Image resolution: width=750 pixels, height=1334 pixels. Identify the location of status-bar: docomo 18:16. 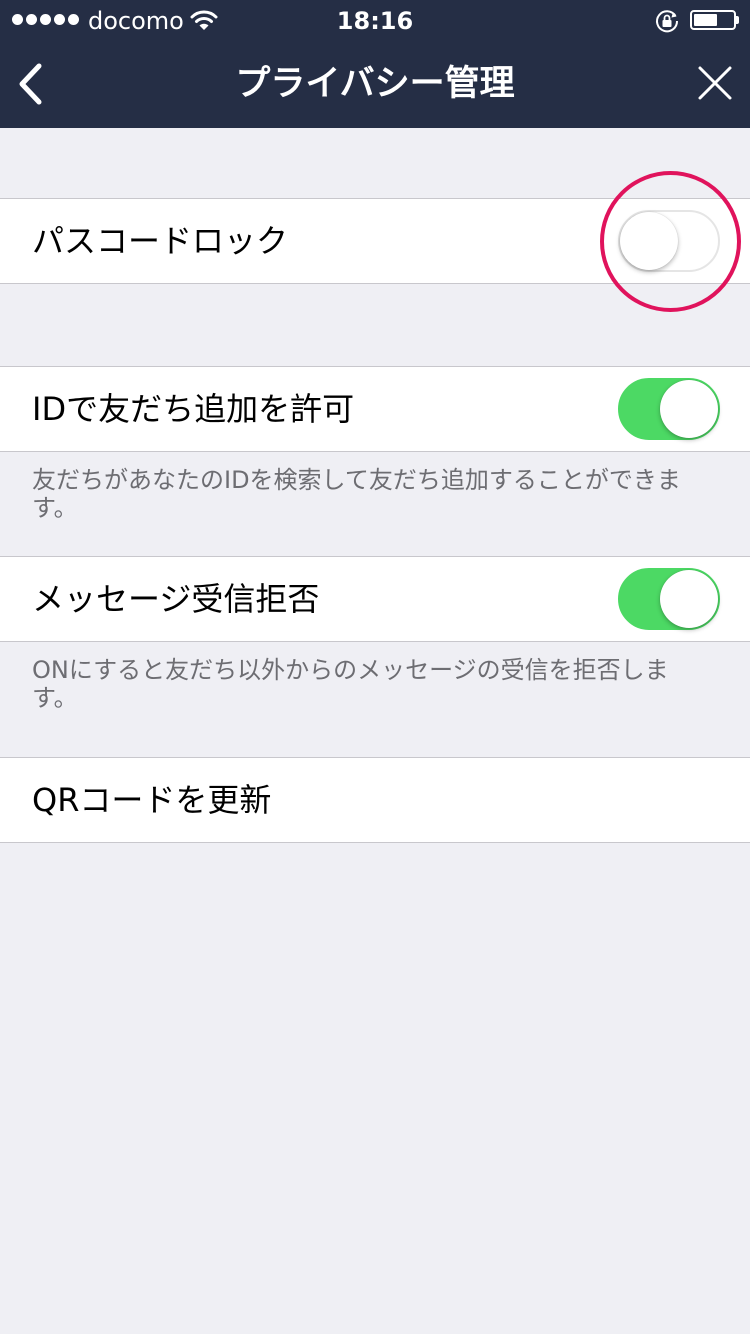
(375, 20).